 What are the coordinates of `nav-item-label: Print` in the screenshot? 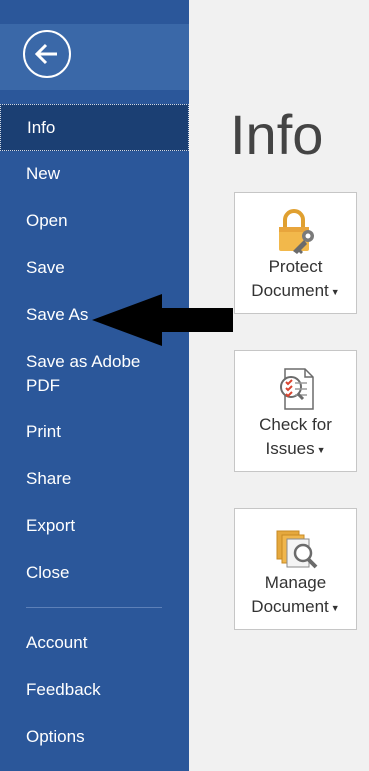 It's located at (43, 431).